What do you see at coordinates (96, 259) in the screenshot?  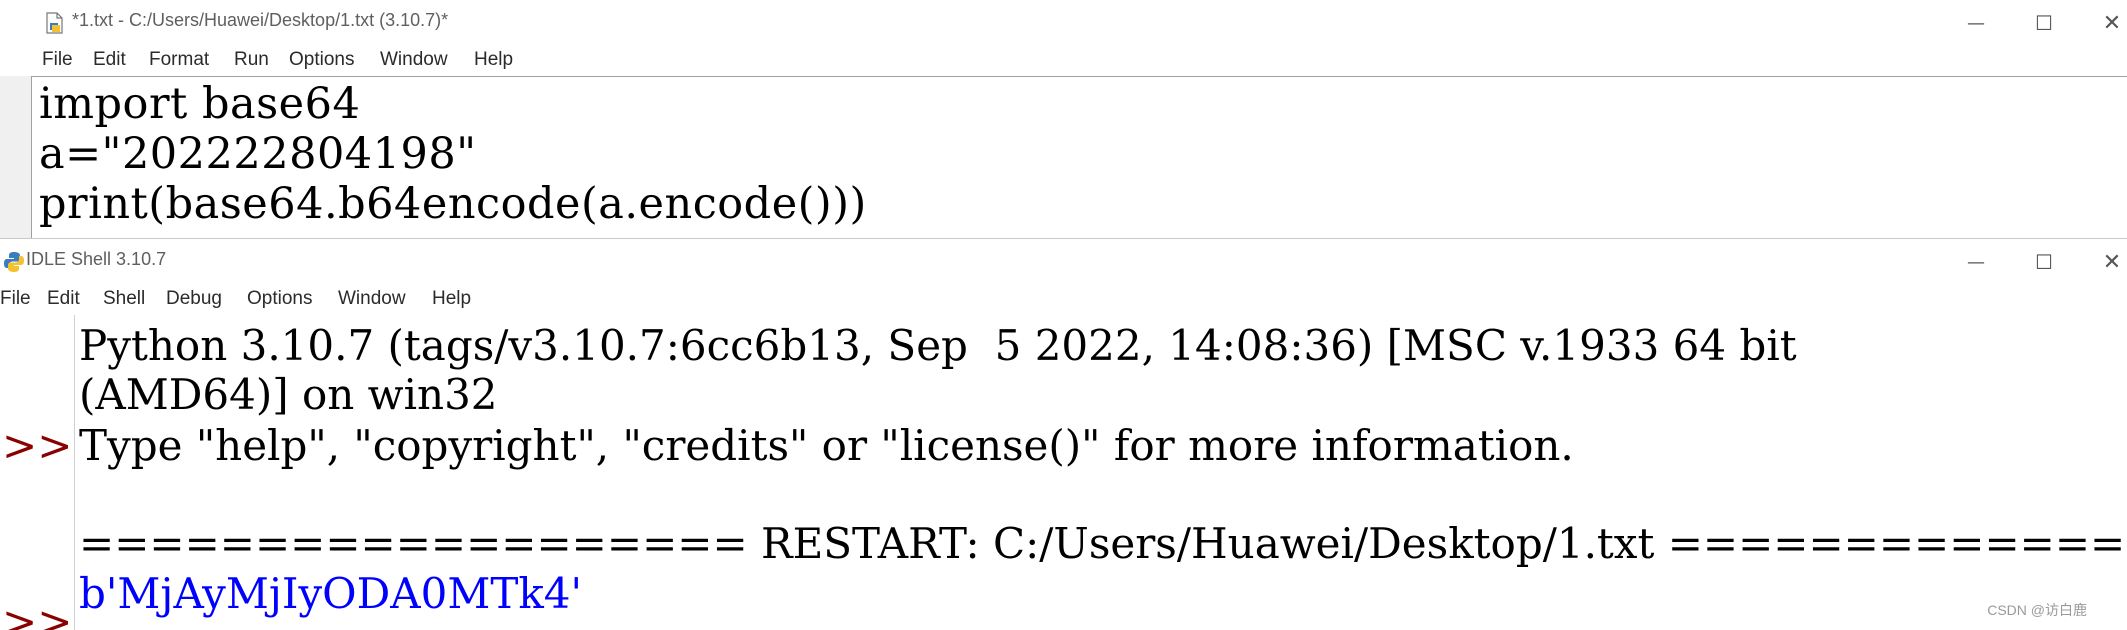 I see `window-title: IDLE Shell 3.10.7` at bounding box center [96, 259].